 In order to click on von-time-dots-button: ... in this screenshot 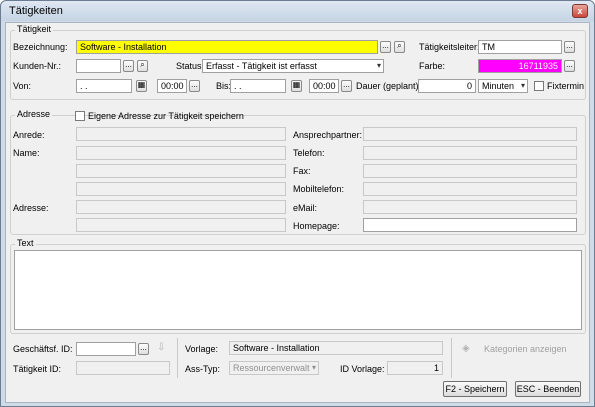, I will do `click(194, 86)`.